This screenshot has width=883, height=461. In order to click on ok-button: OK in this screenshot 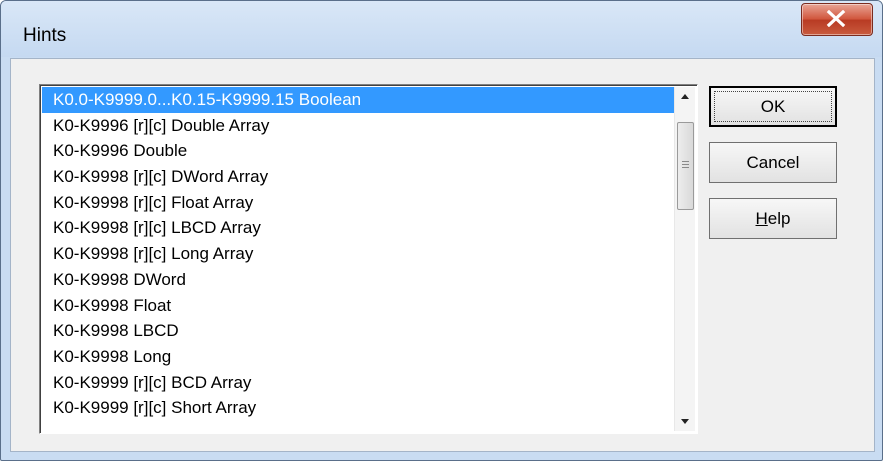, I will do `click(773, 106)`.